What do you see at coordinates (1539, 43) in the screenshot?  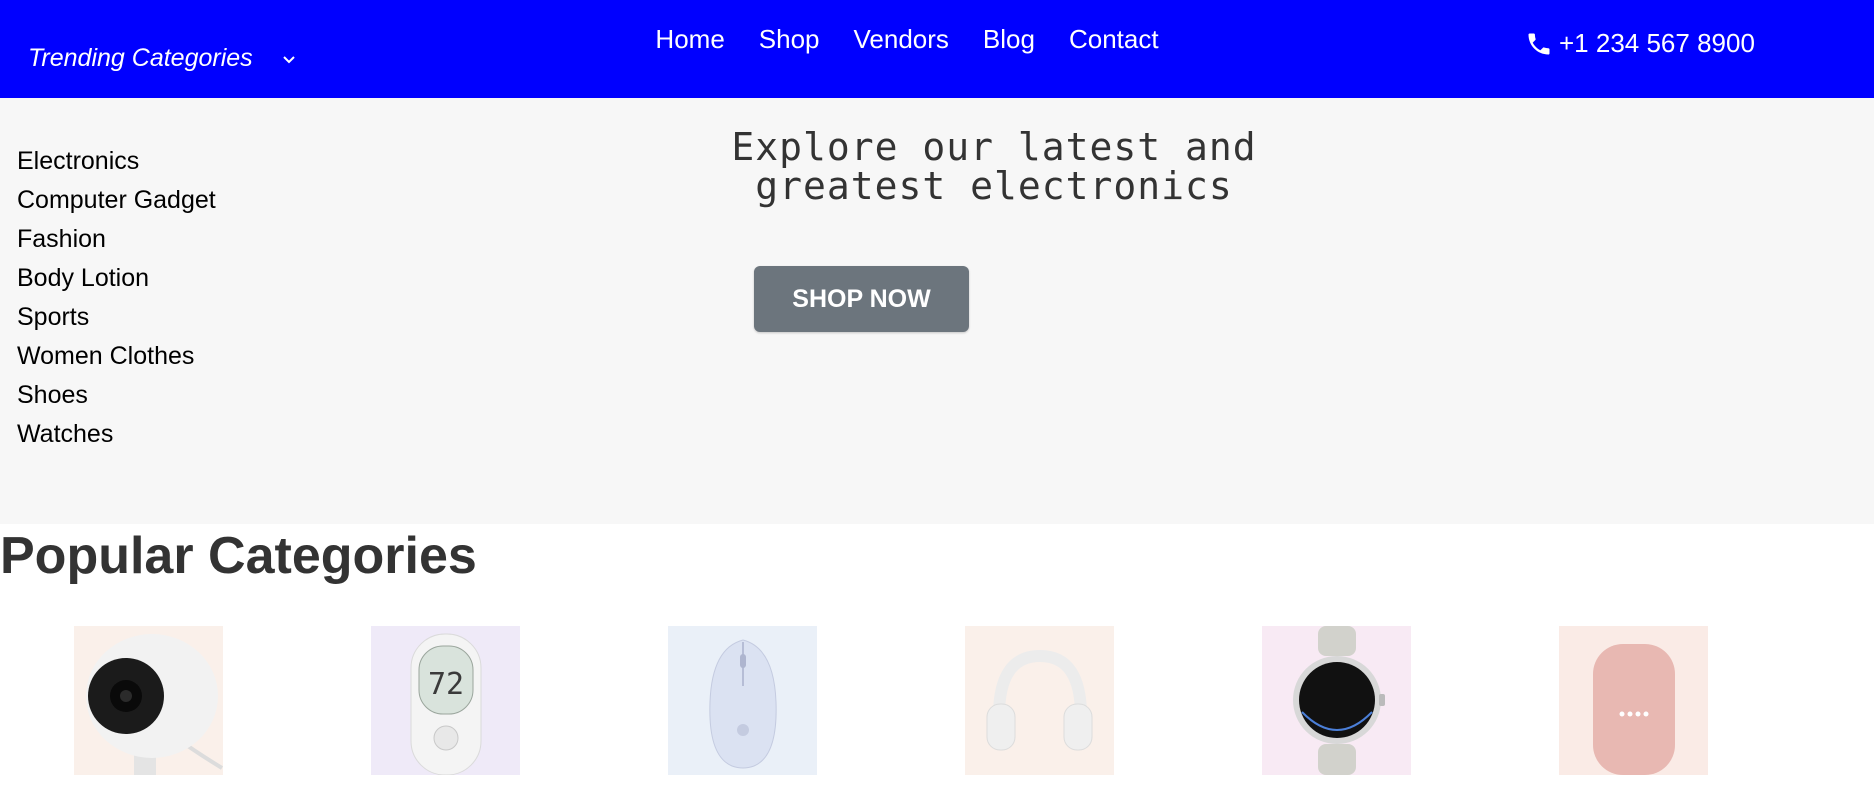 I see `phone-icon` at bounding box center [1539, 43].